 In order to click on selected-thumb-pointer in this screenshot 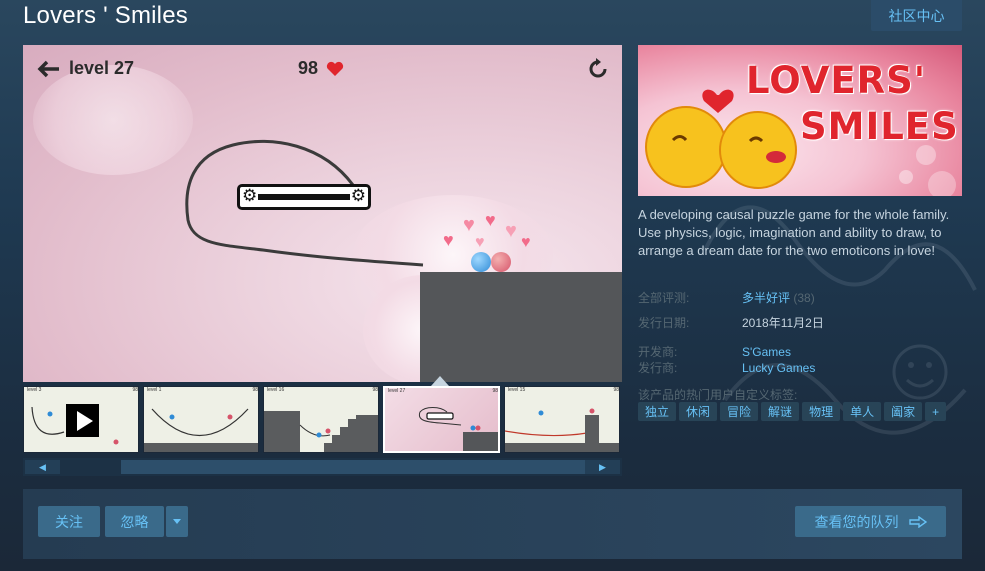, I will do `click(440, 381)`.